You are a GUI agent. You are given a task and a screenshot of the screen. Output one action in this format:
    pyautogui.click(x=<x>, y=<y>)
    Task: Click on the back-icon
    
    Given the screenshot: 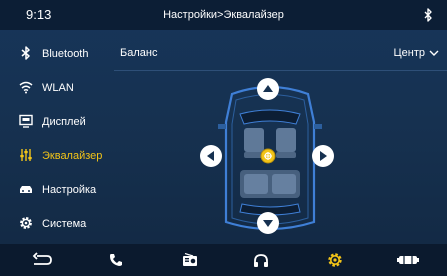 What is the action you would take?
    pyautogui.click(x=42, y=258)
    